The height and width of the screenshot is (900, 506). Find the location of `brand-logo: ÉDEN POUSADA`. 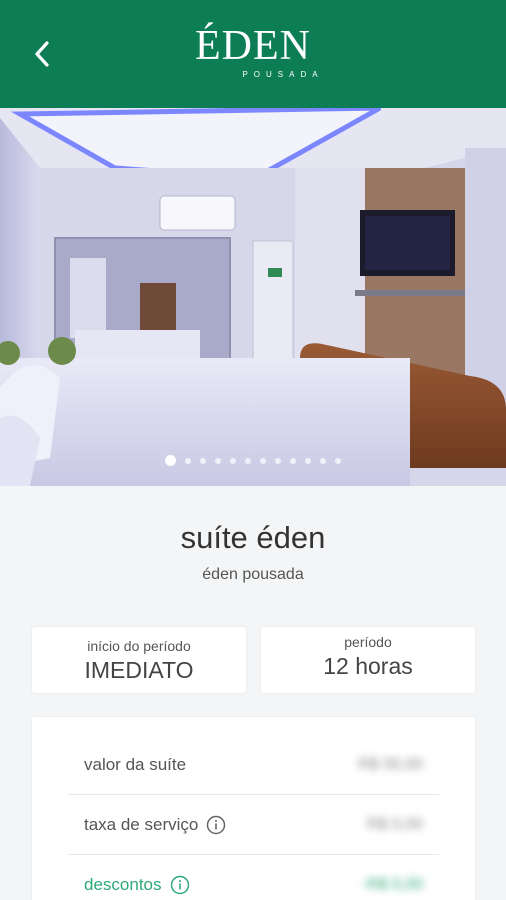

brand-logo: ÉDEN POUSADA is located at coordinates (253, 51).